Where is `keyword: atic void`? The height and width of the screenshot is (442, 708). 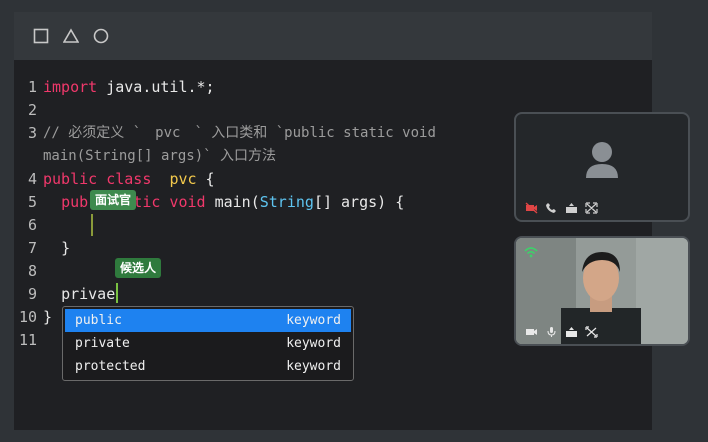
keyword: atic void is located at coordinates (165, 202).